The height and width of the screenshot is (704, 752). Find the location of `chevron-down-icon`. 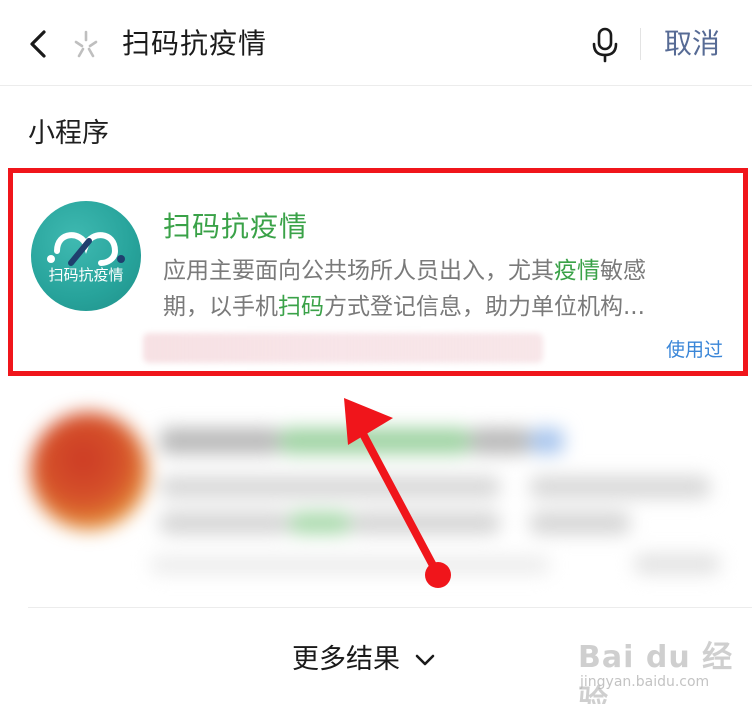

chevron-down-icon is located at coordinates (425, 660).